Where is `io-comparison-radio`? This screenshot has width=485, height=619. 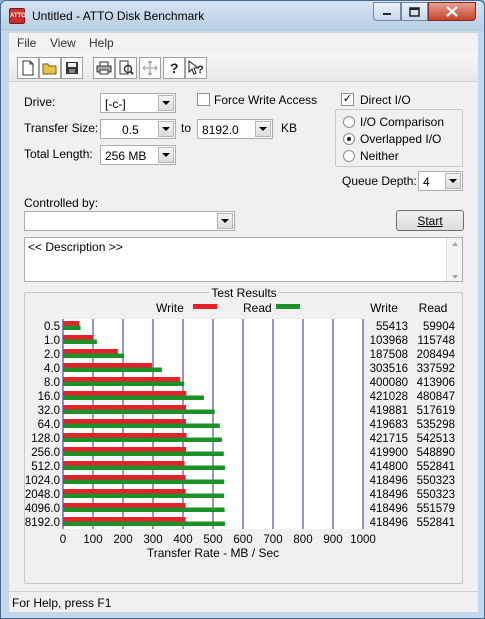 io-comparison-radio is located at coordinates (349, 122).